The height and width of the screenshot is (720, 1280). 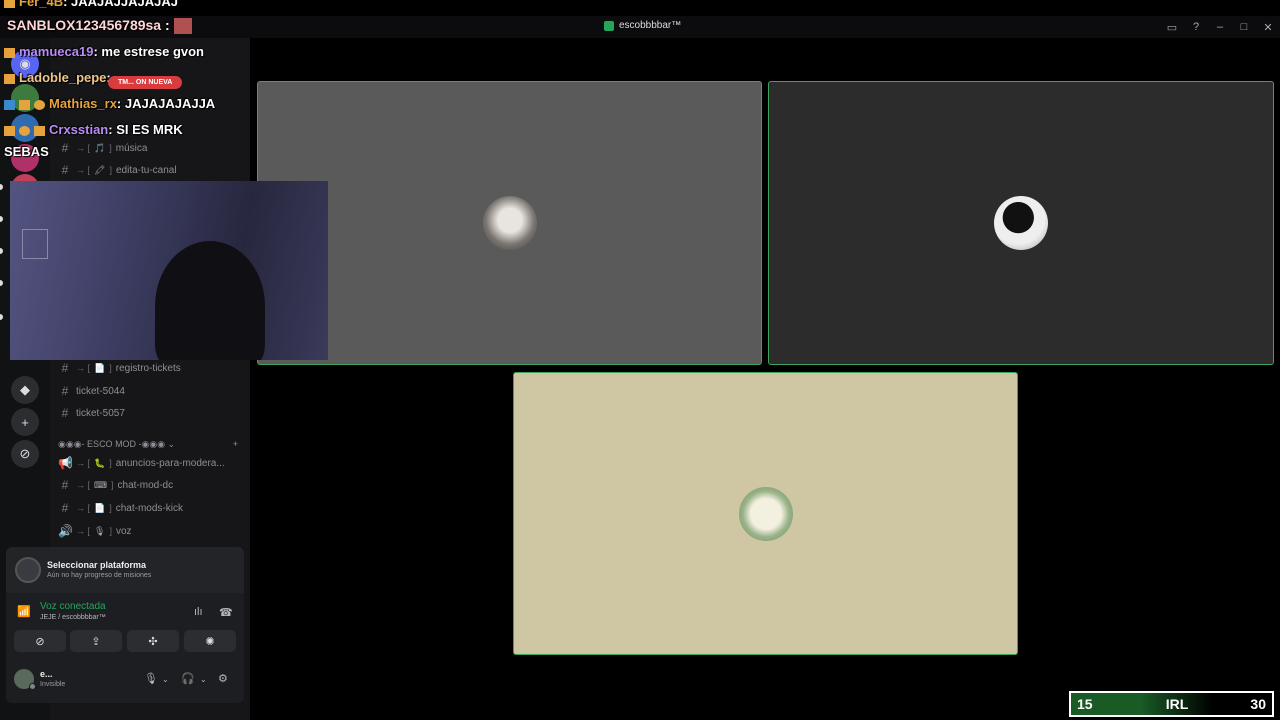 I want to click on chat-message: Fer_4B: JAAJAJJAJAJAJ, so click(x=91, y=4).